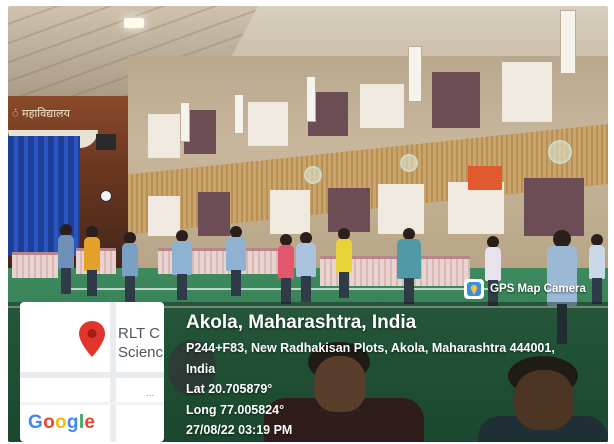  I want to click on speaker, so click(106, 142).